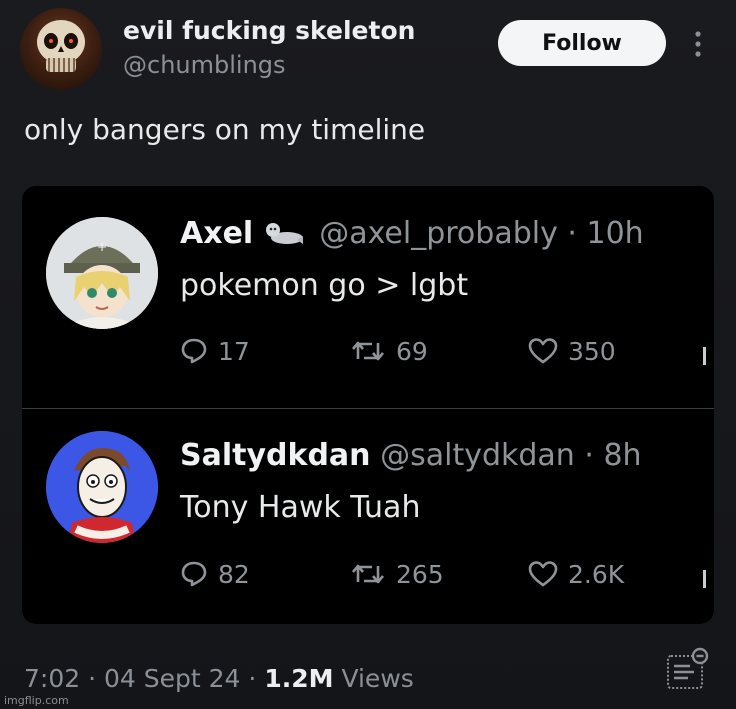  Describe the element at coordinates (215, 574) in the screenshot. I see `reply-button: 82` at that location.